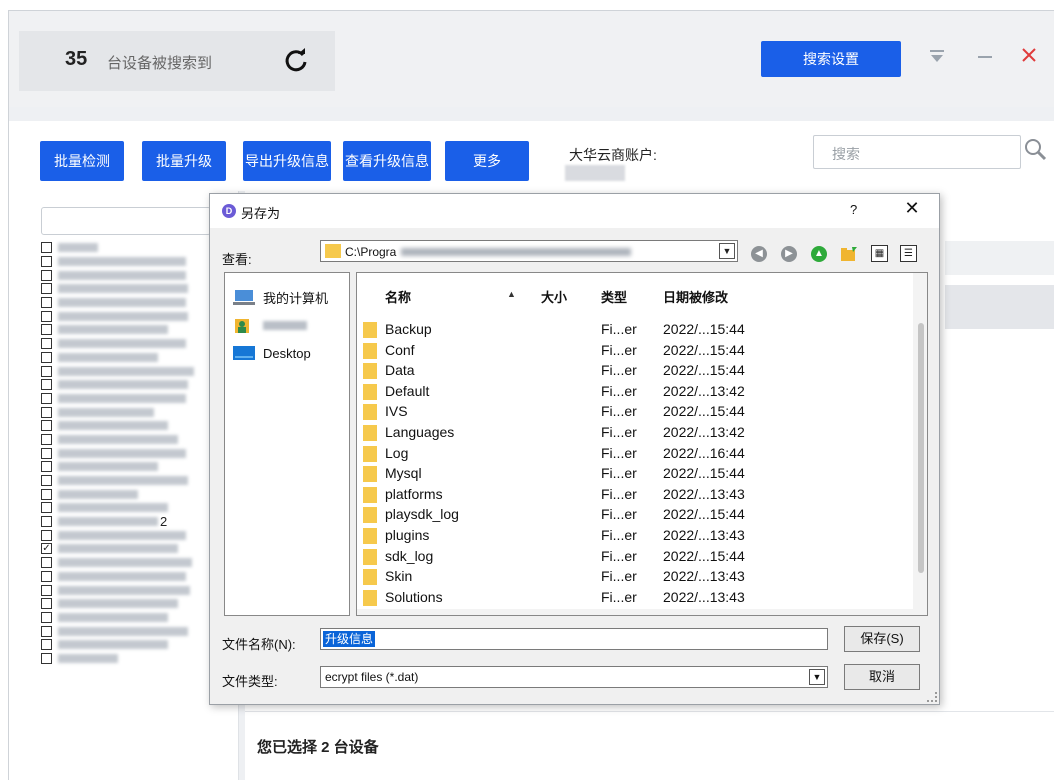  What do you see at coordinates (614, 296) in the screenshot?
I see `column-header-type: 类型` at bounding box center [614, 296].